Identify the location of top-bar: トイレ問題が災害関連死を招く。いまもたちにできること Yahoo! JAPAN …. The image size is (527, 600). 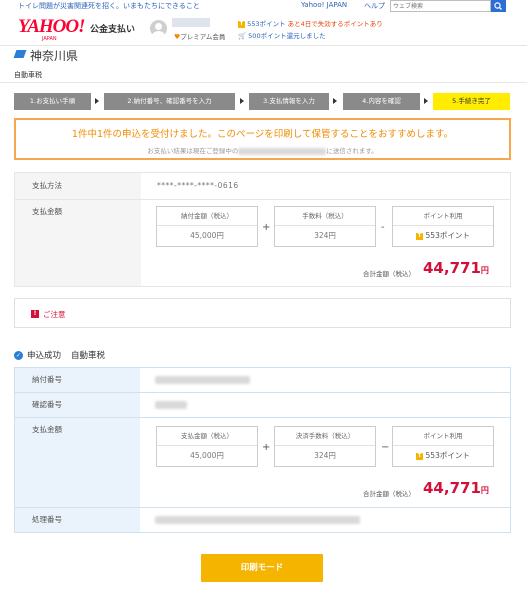
(263, 6).